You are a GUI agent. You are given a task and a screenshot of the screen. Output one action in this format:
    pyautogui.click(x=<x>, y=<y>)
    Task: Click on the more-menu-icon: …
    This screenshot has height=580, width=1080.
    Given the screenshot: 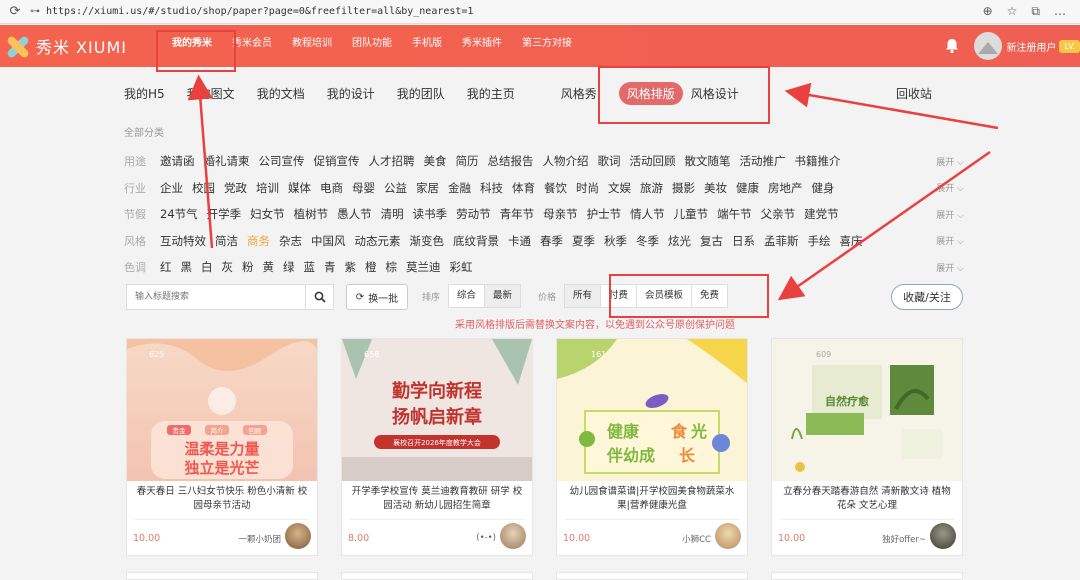 What is the action you would take?
    pyautogui.click(x=1060, y=11)
    